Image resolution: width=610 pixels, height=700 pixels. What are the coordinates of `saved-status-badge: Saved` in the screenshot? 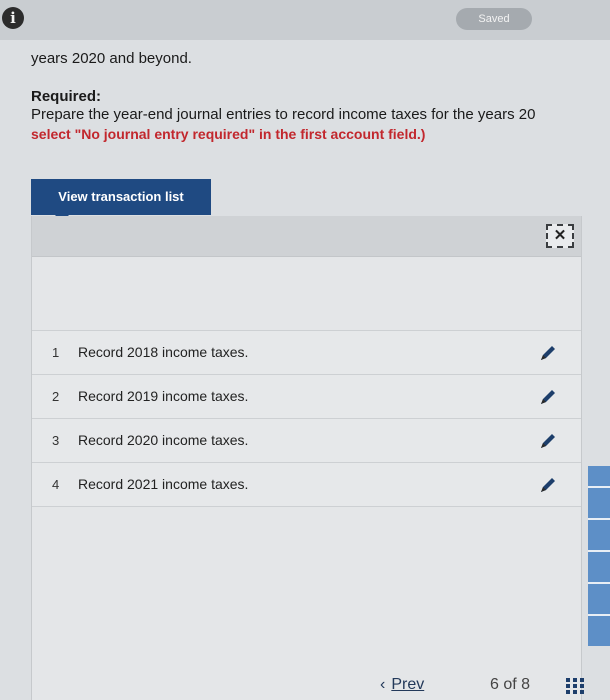 It's located at (494, 19).